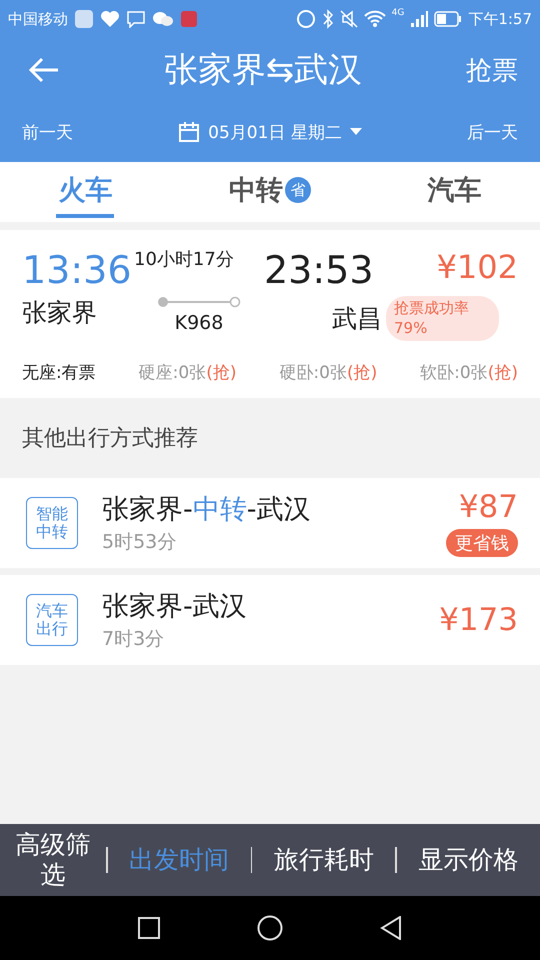  What do you see at coordinates (442, 318) in the screenshot?
I see `success-rate-badge: 抢票成功率79%` at bounding box center [442, 318].